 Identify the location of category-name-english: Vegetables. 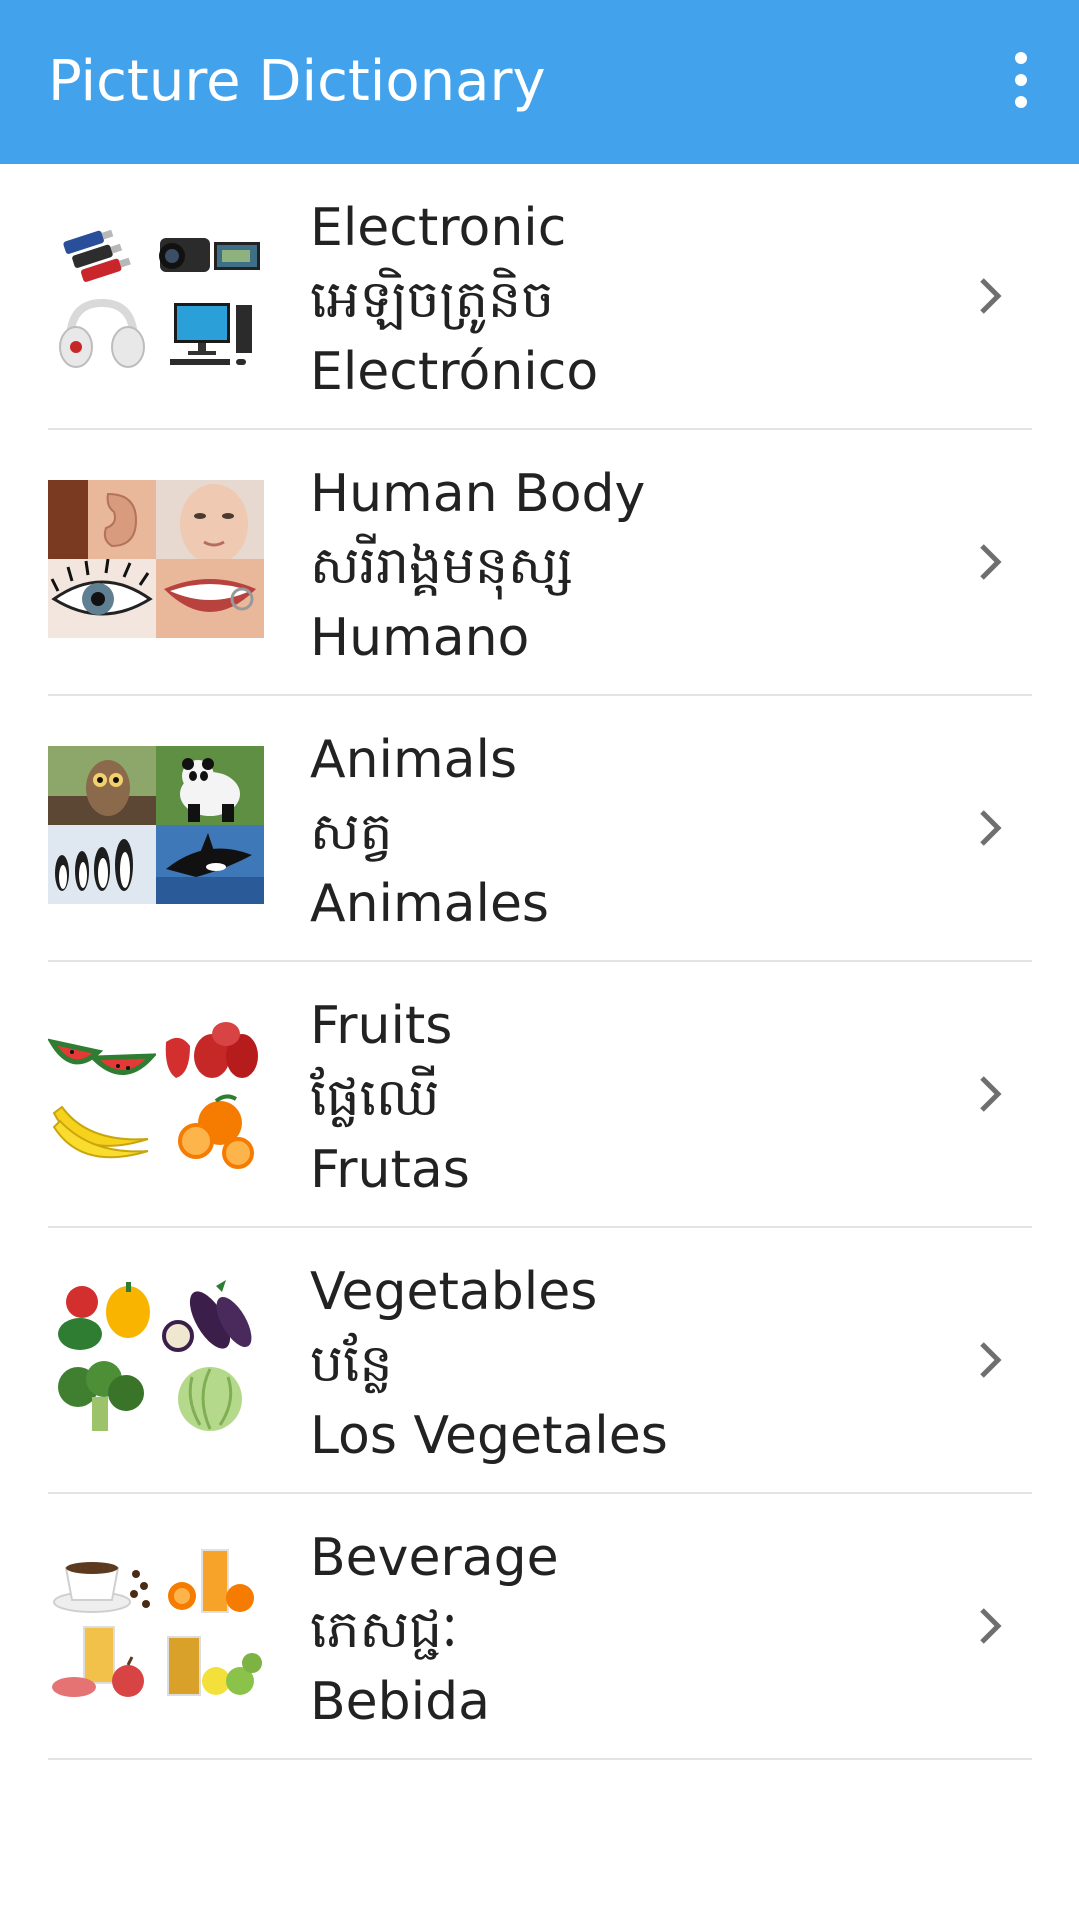
(454, 1292).